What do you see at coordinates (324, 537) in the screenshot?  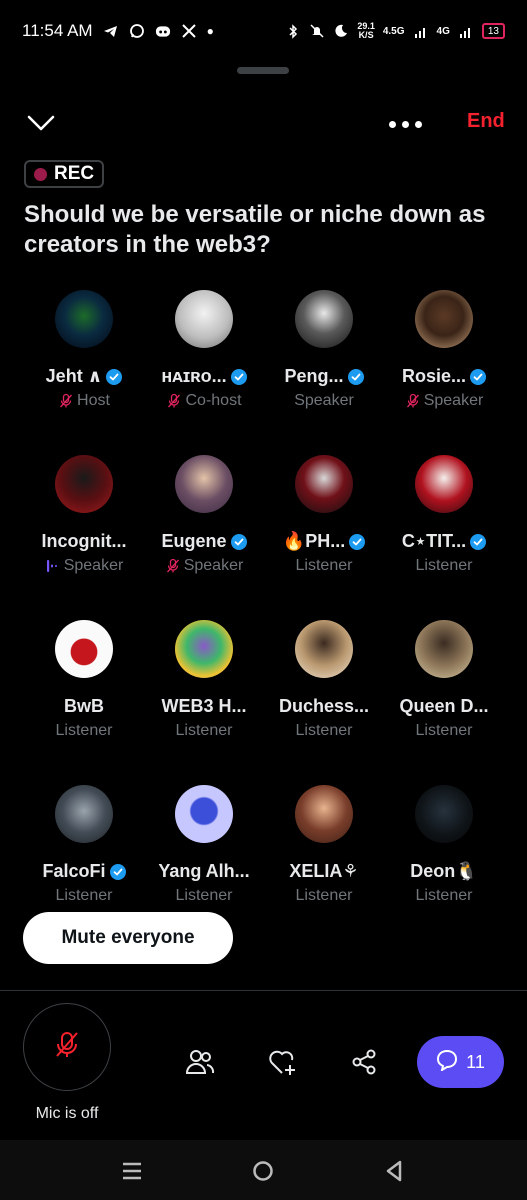 I see `participant-card: 🔥PH... Listener` at bounding box center [324, 537].